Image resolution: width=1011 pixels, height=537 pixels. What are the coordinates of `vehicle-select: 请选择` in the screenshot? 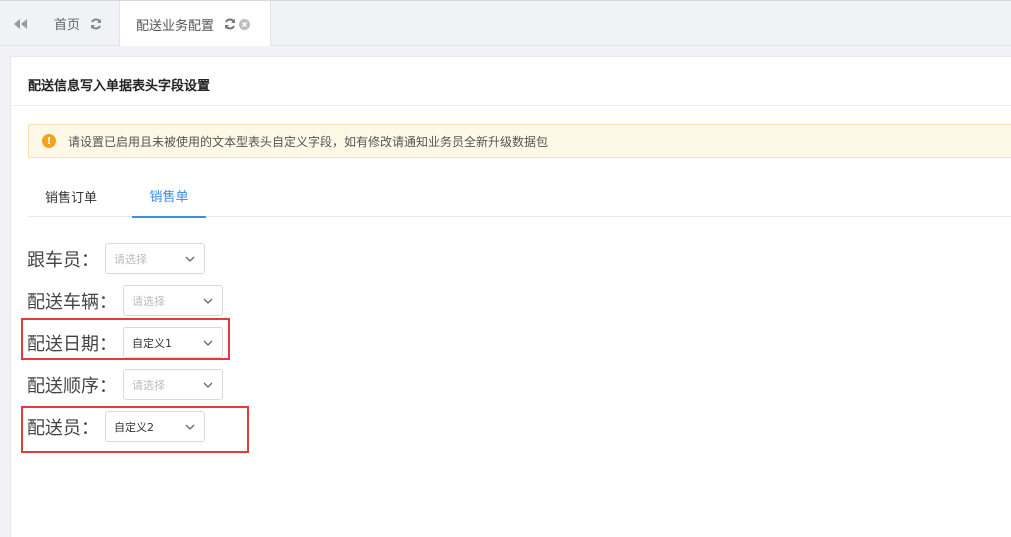 It's located at (173, 300).